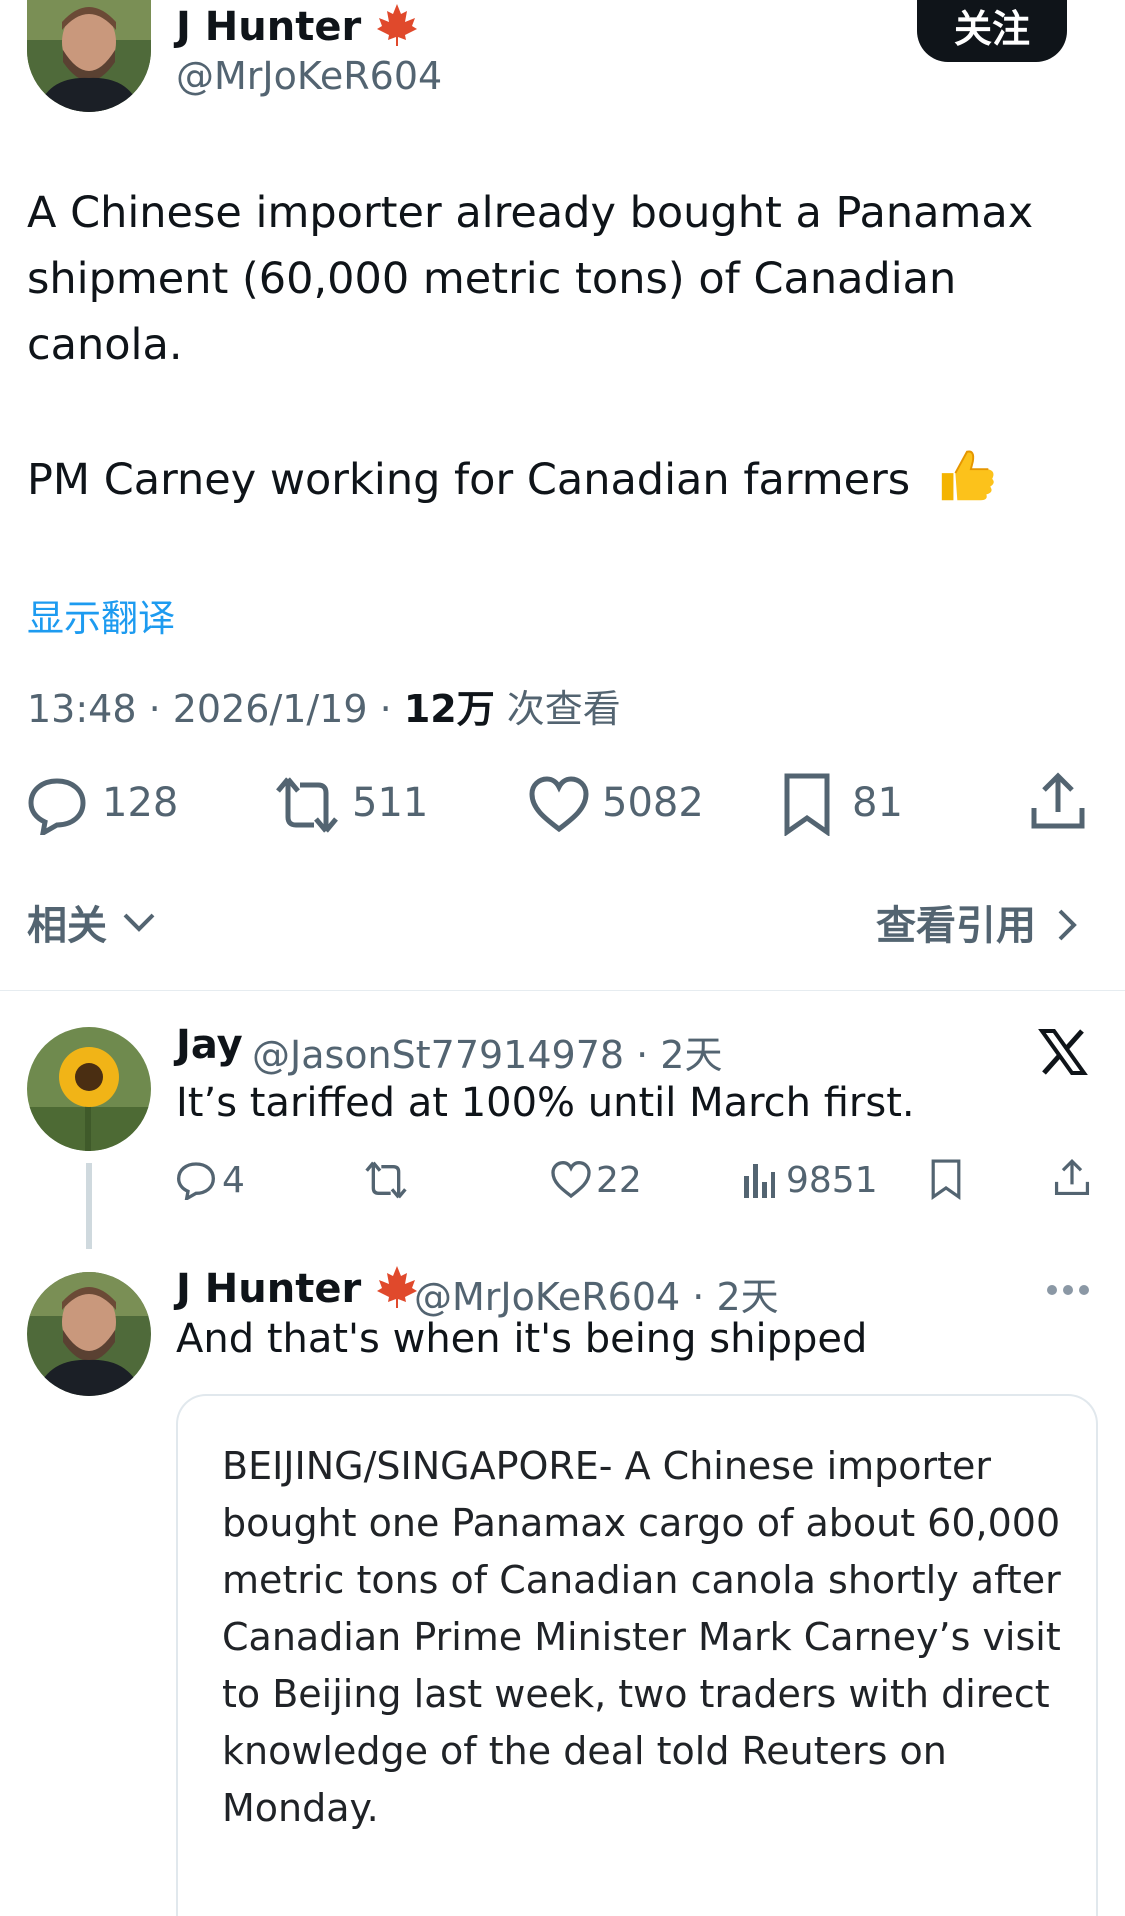 The image size is (1125, 1916). What do you see at coordinates (1067, 925) in the screenshot?
I see `chevron-right-icon` at bounding box center [1067, 925].